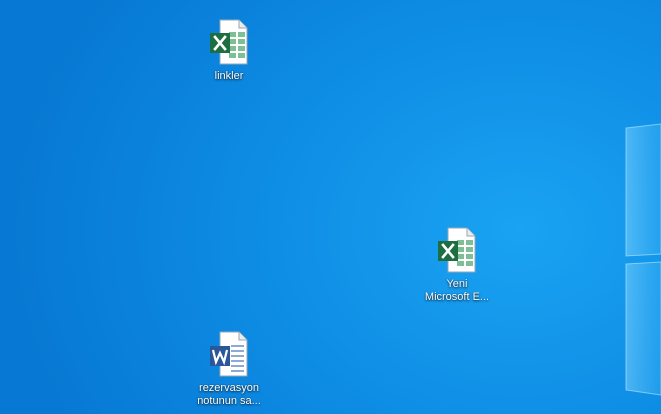 Image resolution: width=661 pixels, height=414 pixels. What do you see at coordinates (643, 259) in the screenshot?
I see `windows-logo-wallpaper` at bounding box center [643, 259].